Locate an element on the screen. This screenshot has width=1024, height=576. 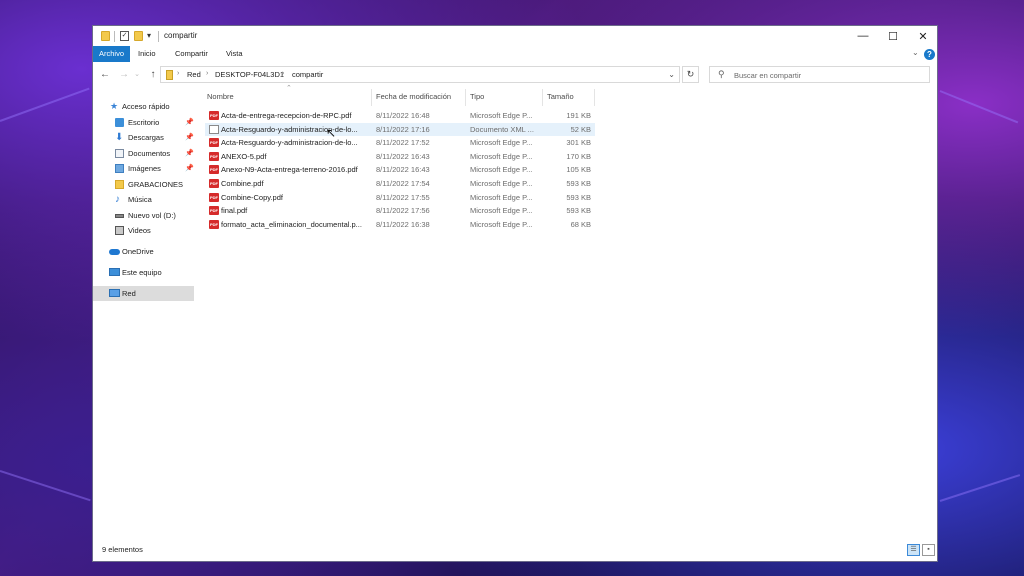
address-bar: › Red › DESKTOP-F04L3D1 › compartir ⌄ is located at coordinates (420, 74).